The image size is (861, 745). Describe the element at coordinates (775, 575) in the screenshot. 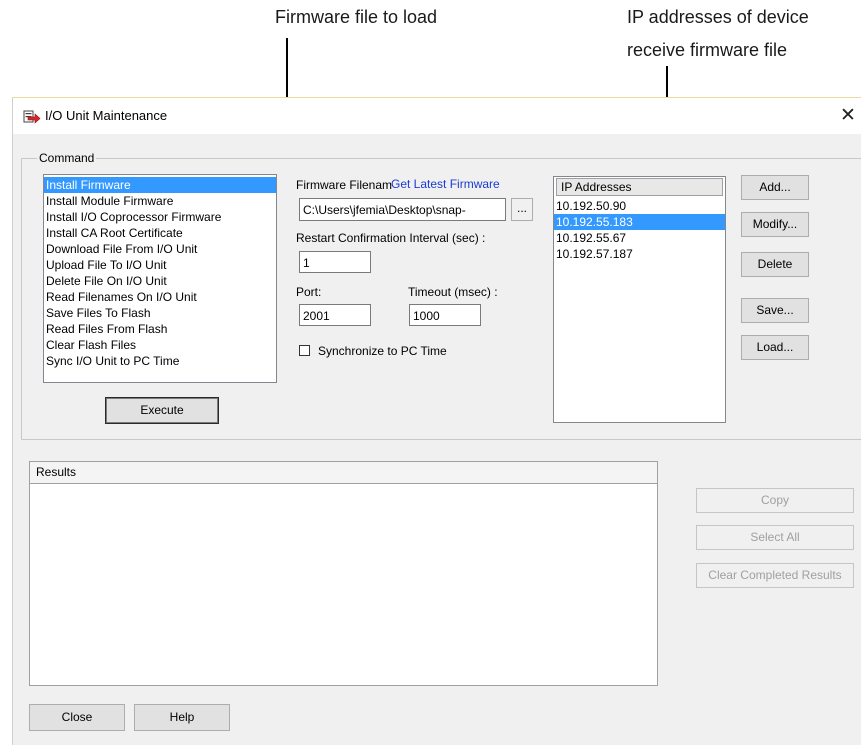

I see `clear-completed-results-button: Clear Completed Results` at that location.